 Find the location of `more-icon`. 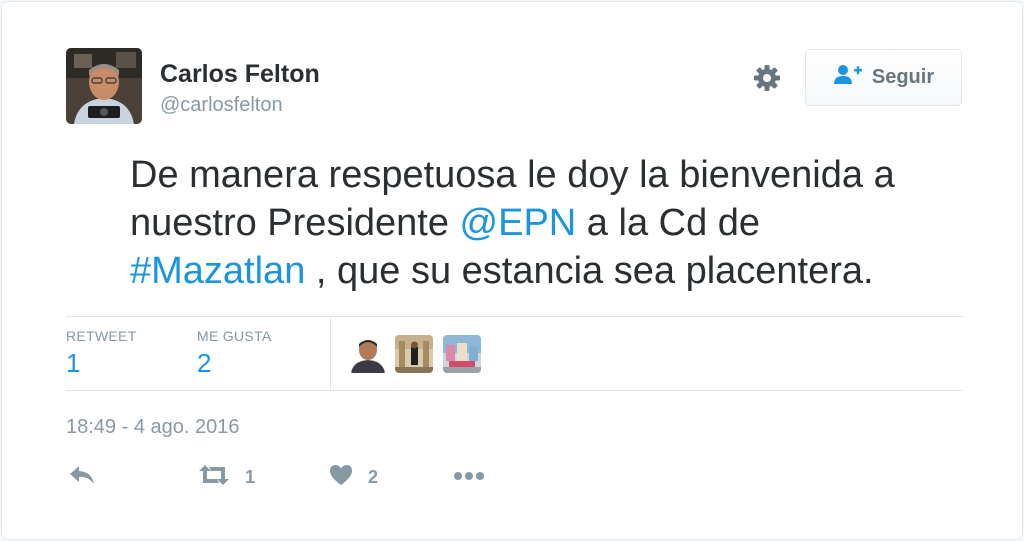

more-icon is located at coordinates (469, 477).